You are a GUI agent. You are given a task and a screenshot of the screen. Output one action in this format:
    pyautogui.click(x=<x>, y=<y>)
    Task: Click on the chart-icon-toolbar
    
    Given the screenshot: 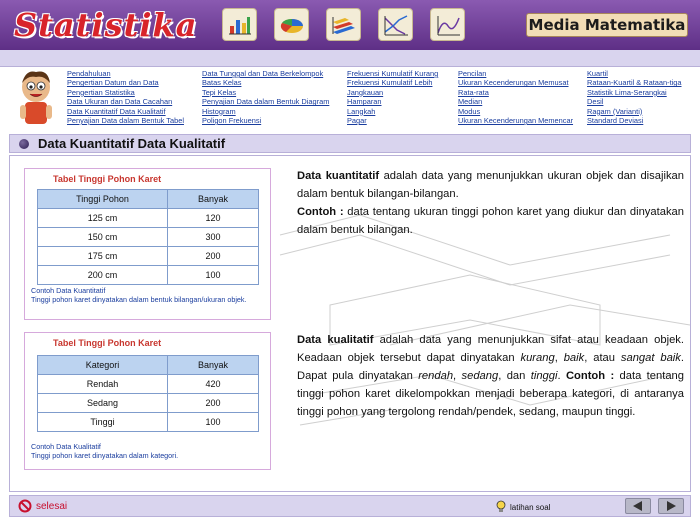 What is the action you would take?
    pyautogui.click(x=343, y=24)
    